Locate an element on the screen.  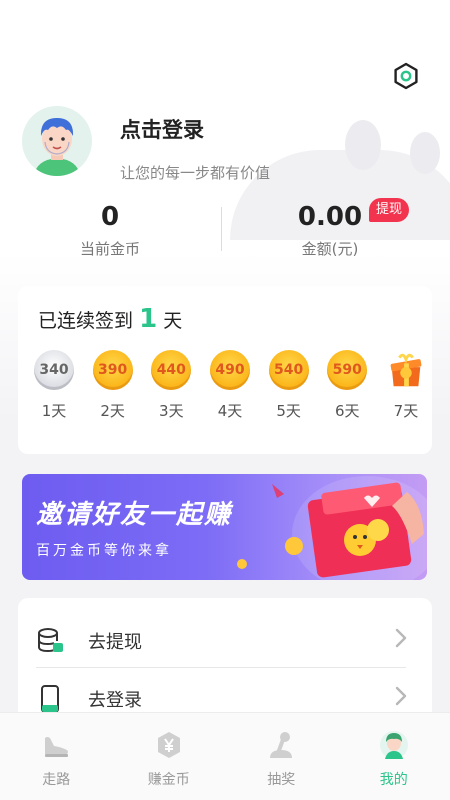
menu-divider is located at coordinates (221, 667).